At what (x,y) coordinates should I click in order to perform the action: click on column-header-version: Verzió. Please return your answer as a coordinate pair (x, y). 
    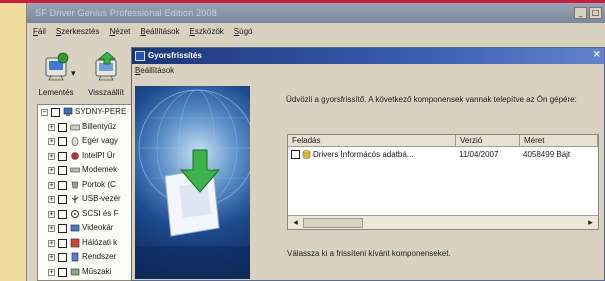
    Looking at the image, I should click on (488, 141).